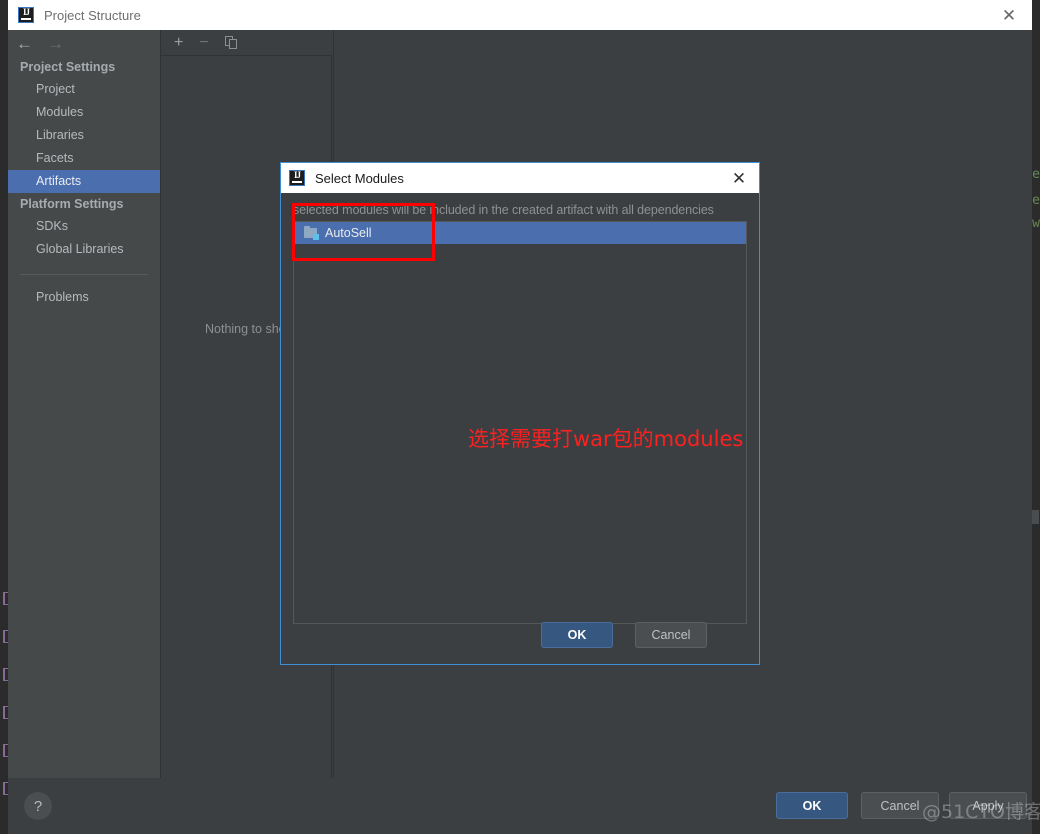 This screenshot has height=834, width=1040. Describe the element at coordinates (84, 226) in the screenshot. I see `sidebar-item-sdks: SDKs` at that location.